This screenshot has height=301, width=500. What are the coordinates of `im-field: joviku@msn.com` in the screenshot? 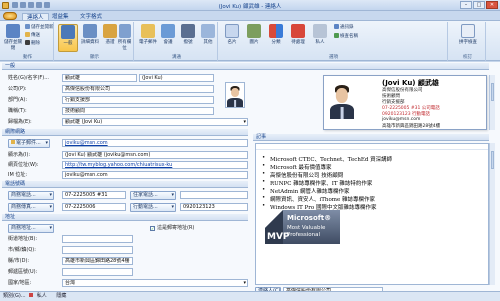 It's located at (155, 175).